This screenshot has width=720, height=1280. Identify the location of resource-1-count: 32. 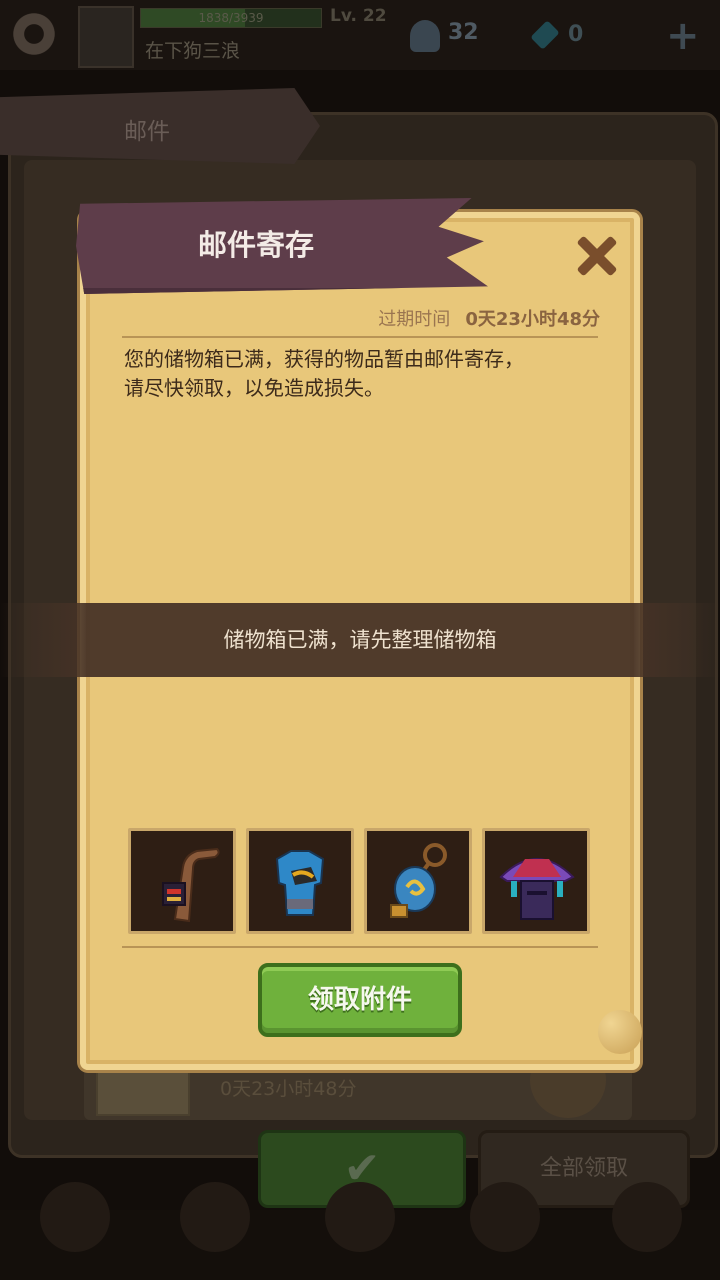
(463, 32).